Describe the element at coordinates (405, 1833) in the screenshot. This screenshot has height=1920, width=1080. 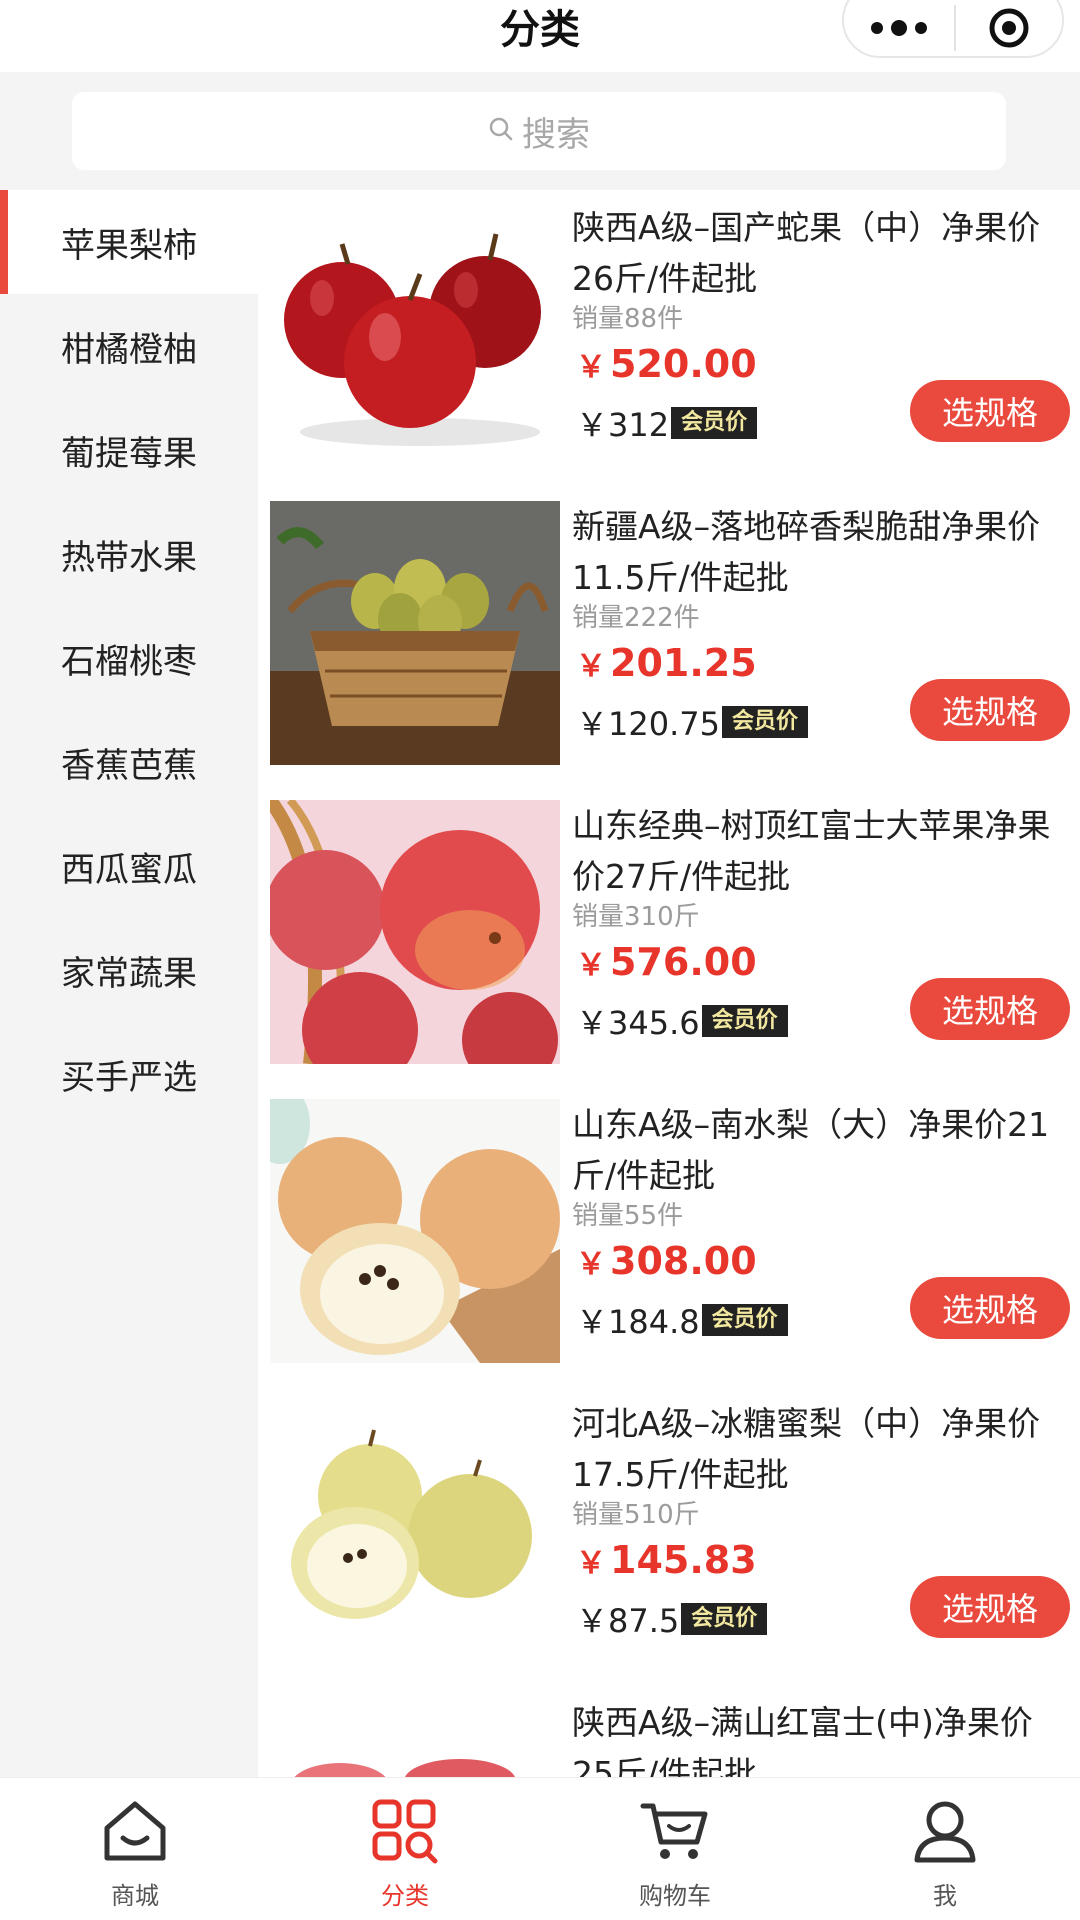
I see `category-icon` at that location.